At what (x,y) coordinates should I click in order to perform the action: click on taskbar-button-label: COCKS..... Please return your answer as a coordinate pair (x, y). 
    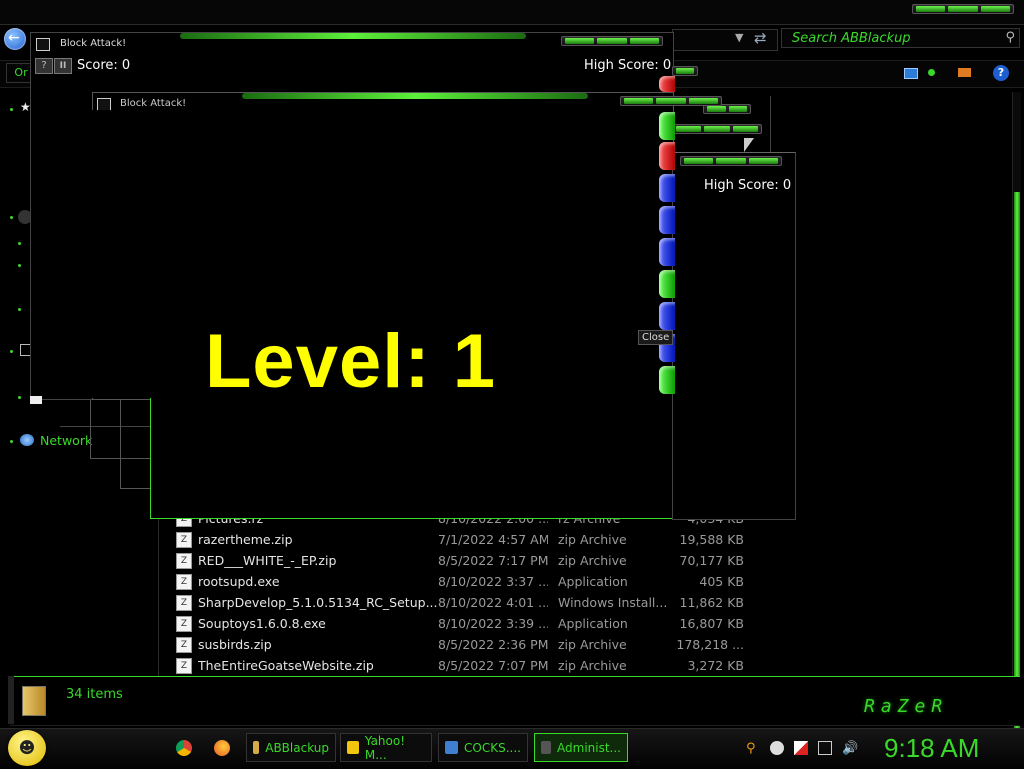
    Looking at the image, I should click on (492, 747).